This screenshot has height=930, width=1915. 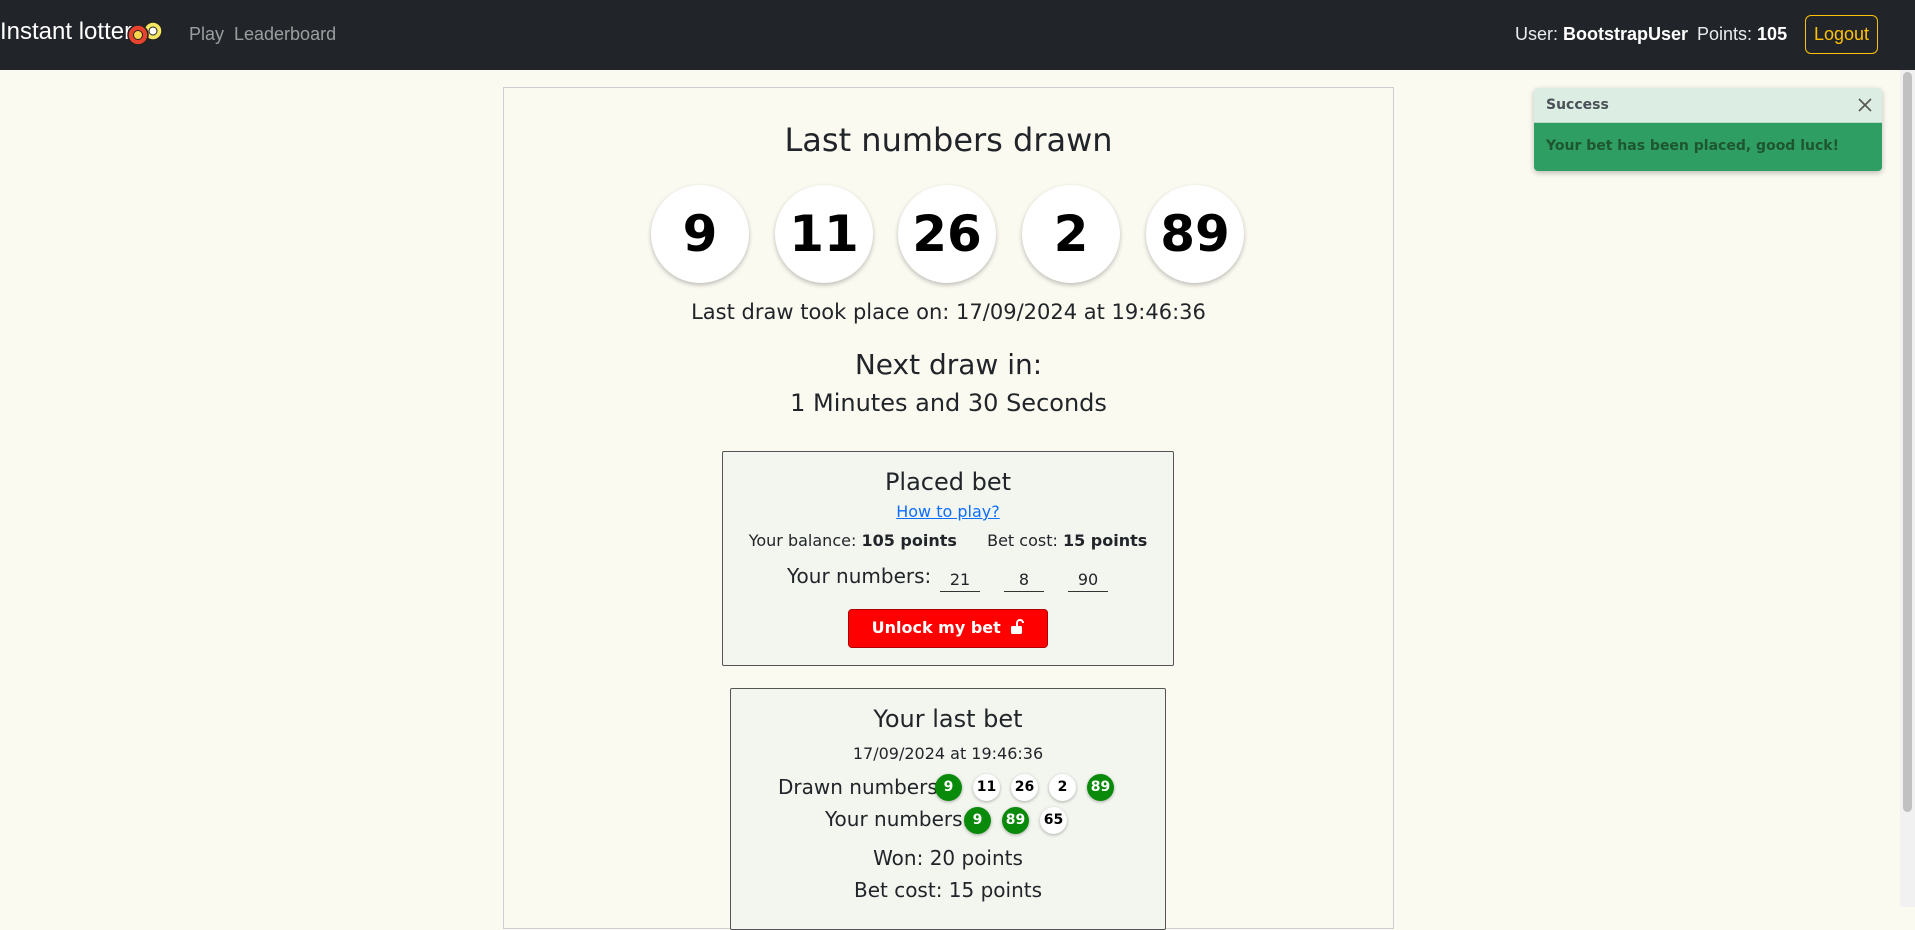 I want to click on user-name: BootstrapUser, so click(x=1626, y=34).